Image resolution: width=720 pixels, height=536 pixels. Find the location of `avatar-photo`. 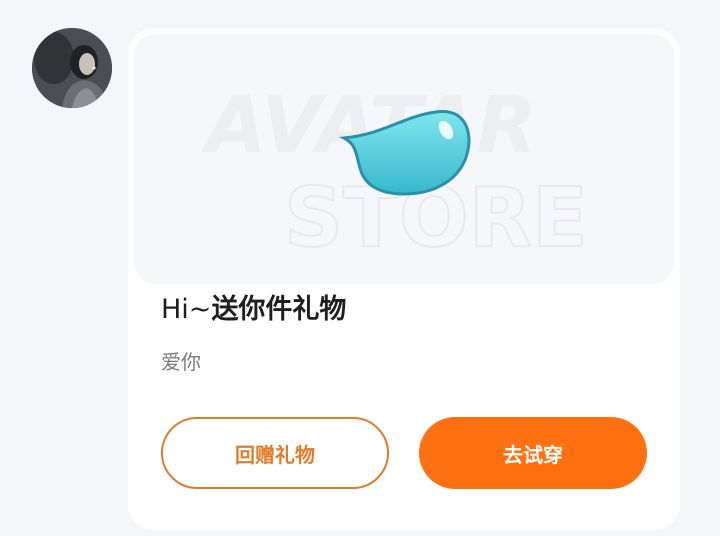

avatar-photo is located at coordinates (72, 68).